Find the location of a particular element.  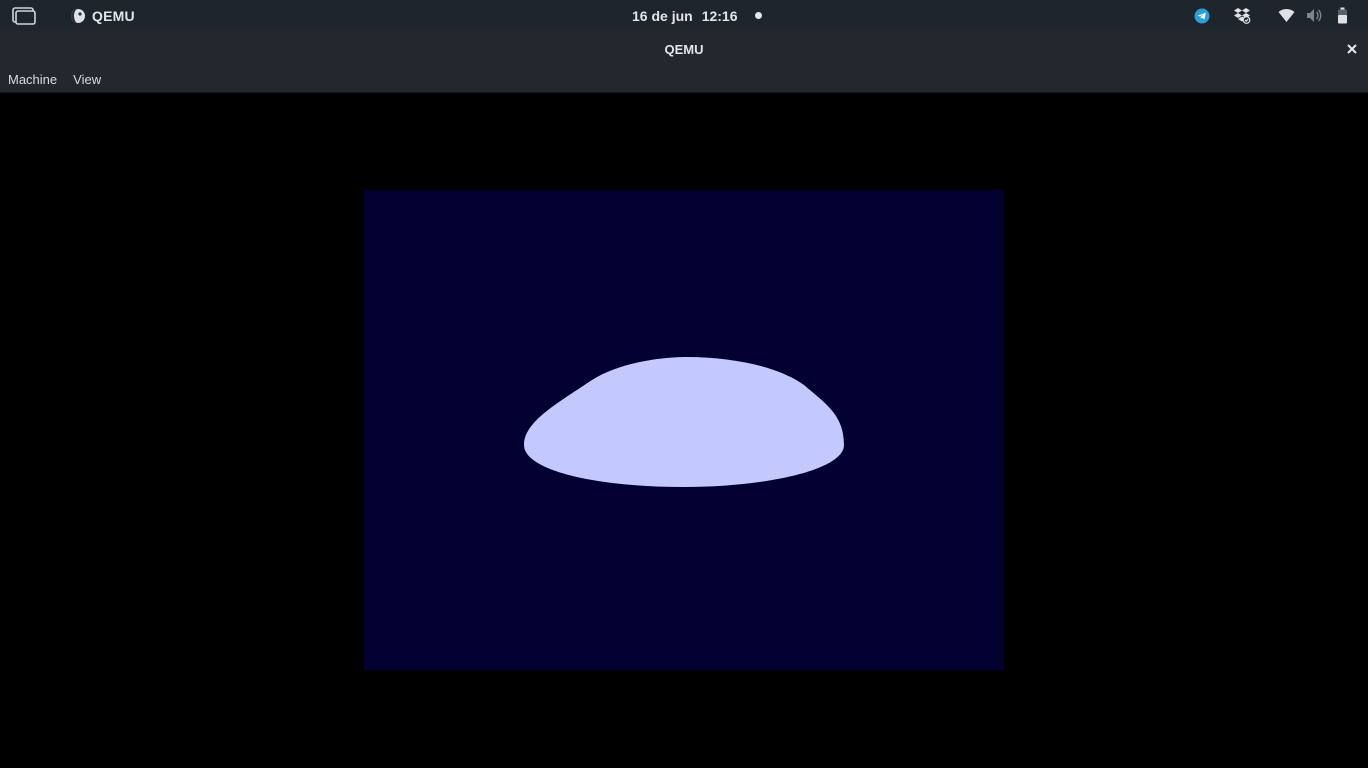

menubar: Machine View is located at coordinates (684, 80).